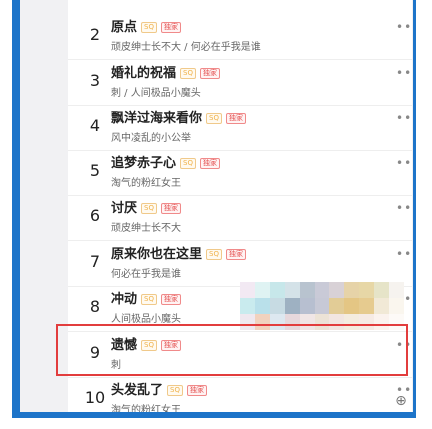  Describe the element at coordinates (146, 317) in the screenshot. I see `song-artist: 人间极品小魔头` at that location.